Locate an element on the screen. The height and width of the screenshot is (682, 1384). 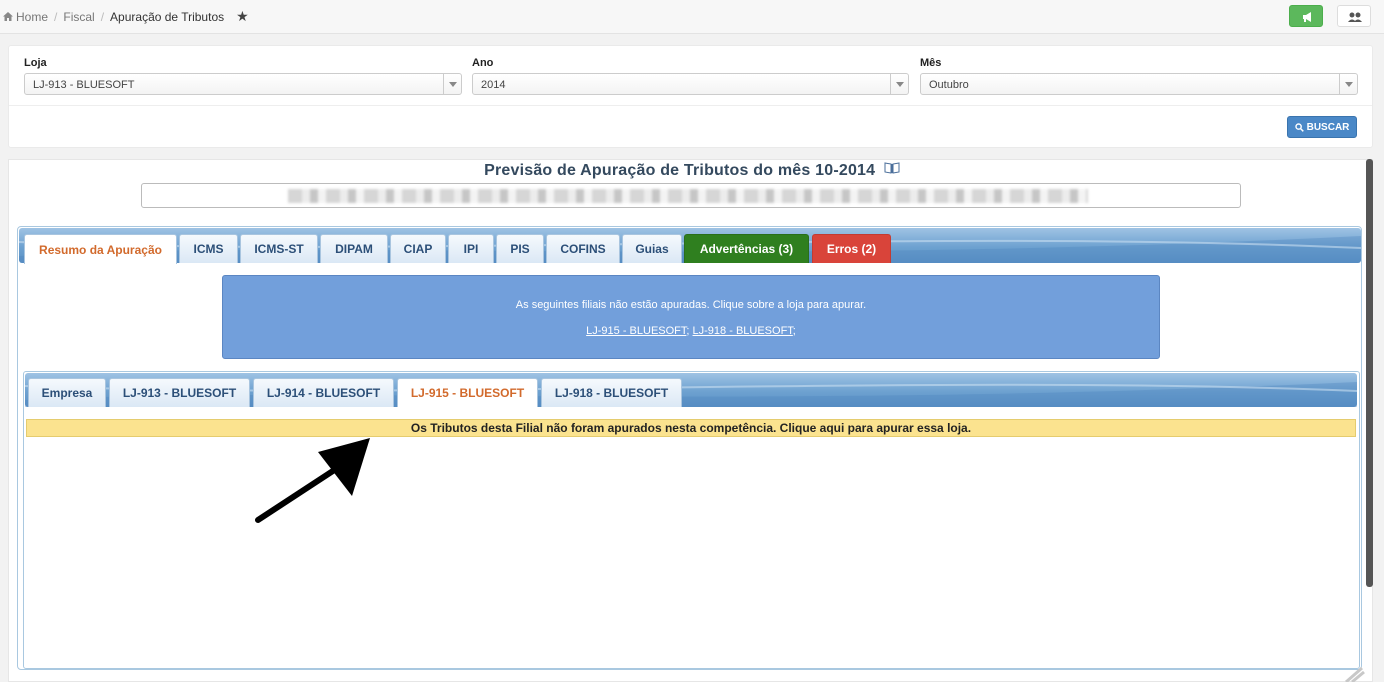
tab-empresa: Empresa is located at coordinates (67, 392).